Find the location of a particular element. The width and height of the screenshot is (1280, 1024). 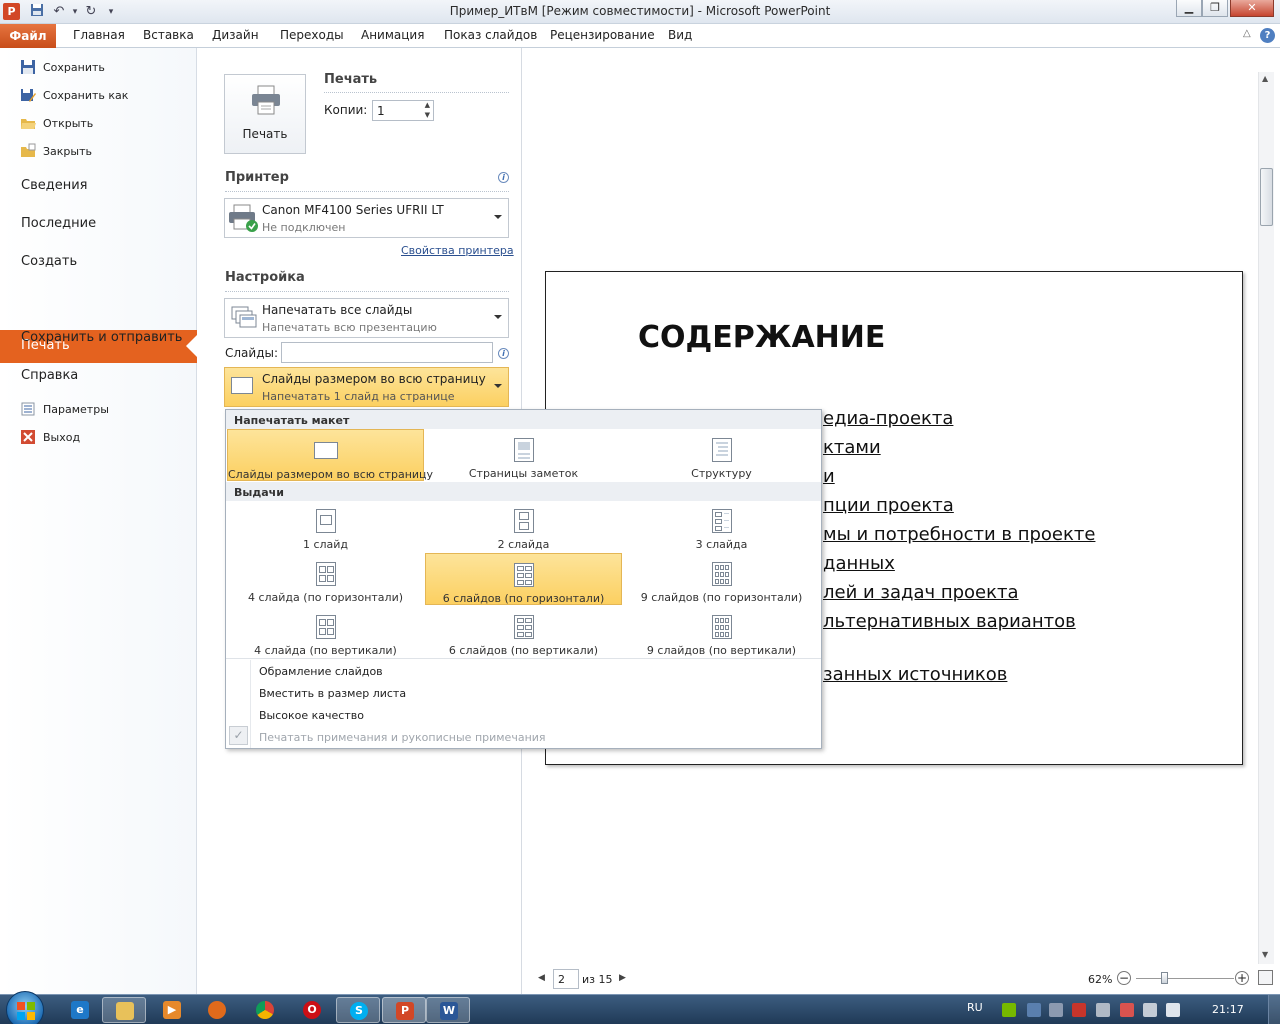

taskbar-clock: 21:17 is located at coordinates (1228, 1009).